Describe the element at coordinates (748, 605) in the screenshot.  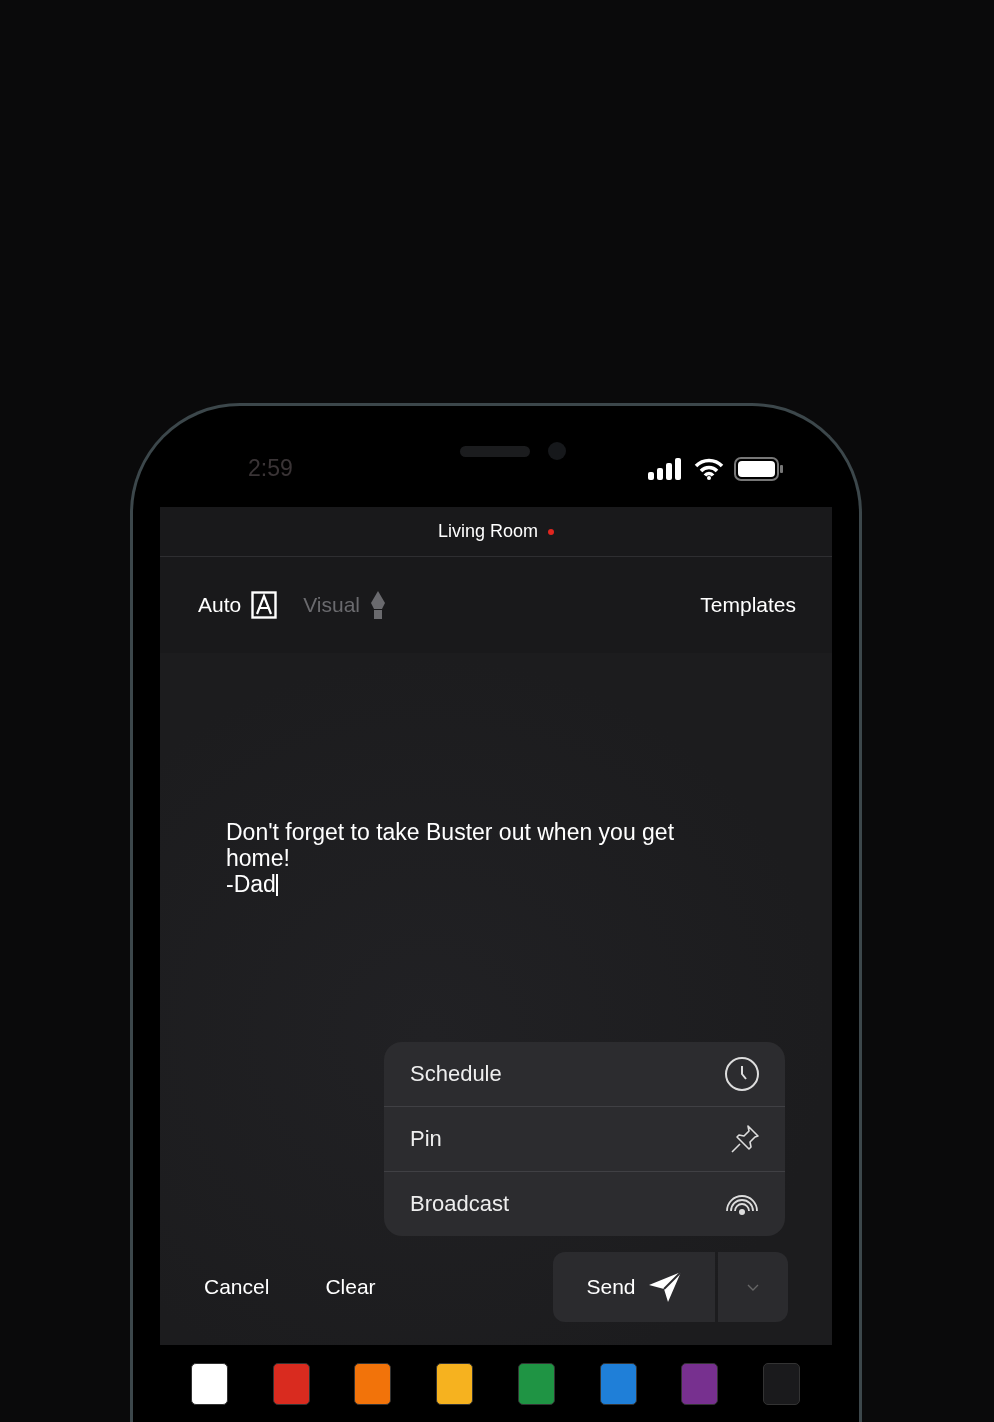
I see `templates-button: Templates` at that location.